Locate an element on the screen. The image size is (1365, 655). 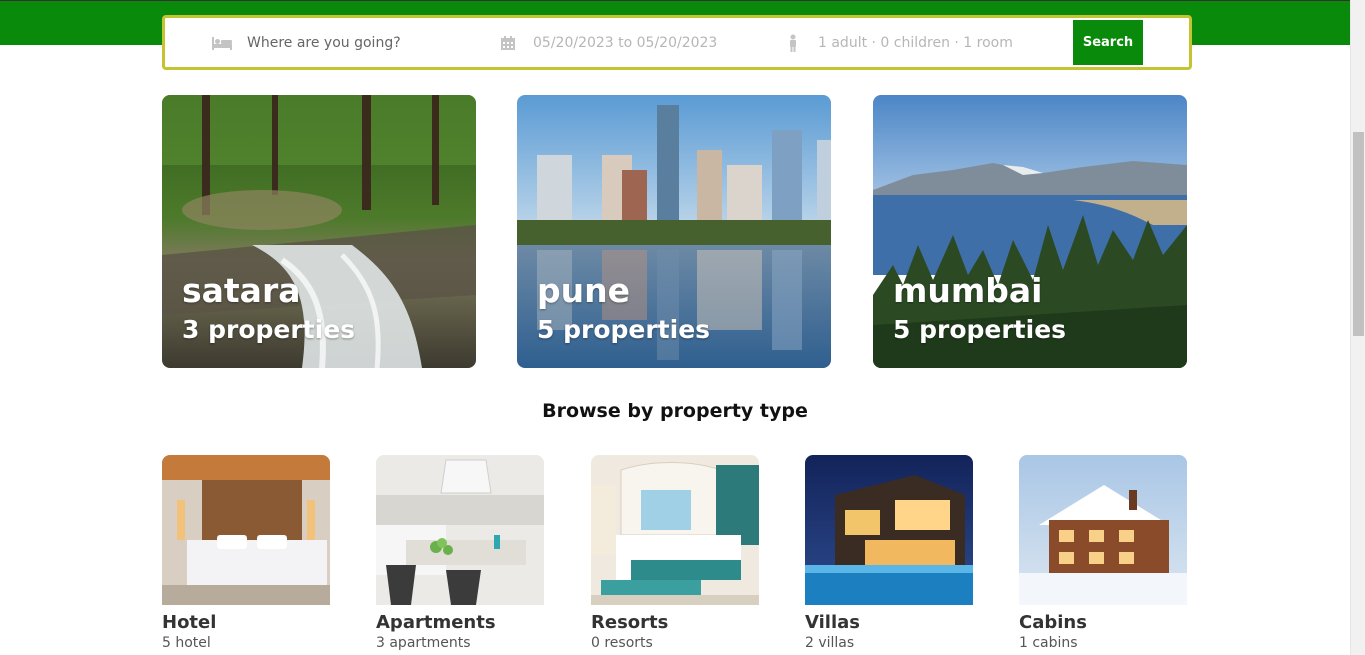
city-card-satara: satara 3 properties is located at coordinates (319, 231).